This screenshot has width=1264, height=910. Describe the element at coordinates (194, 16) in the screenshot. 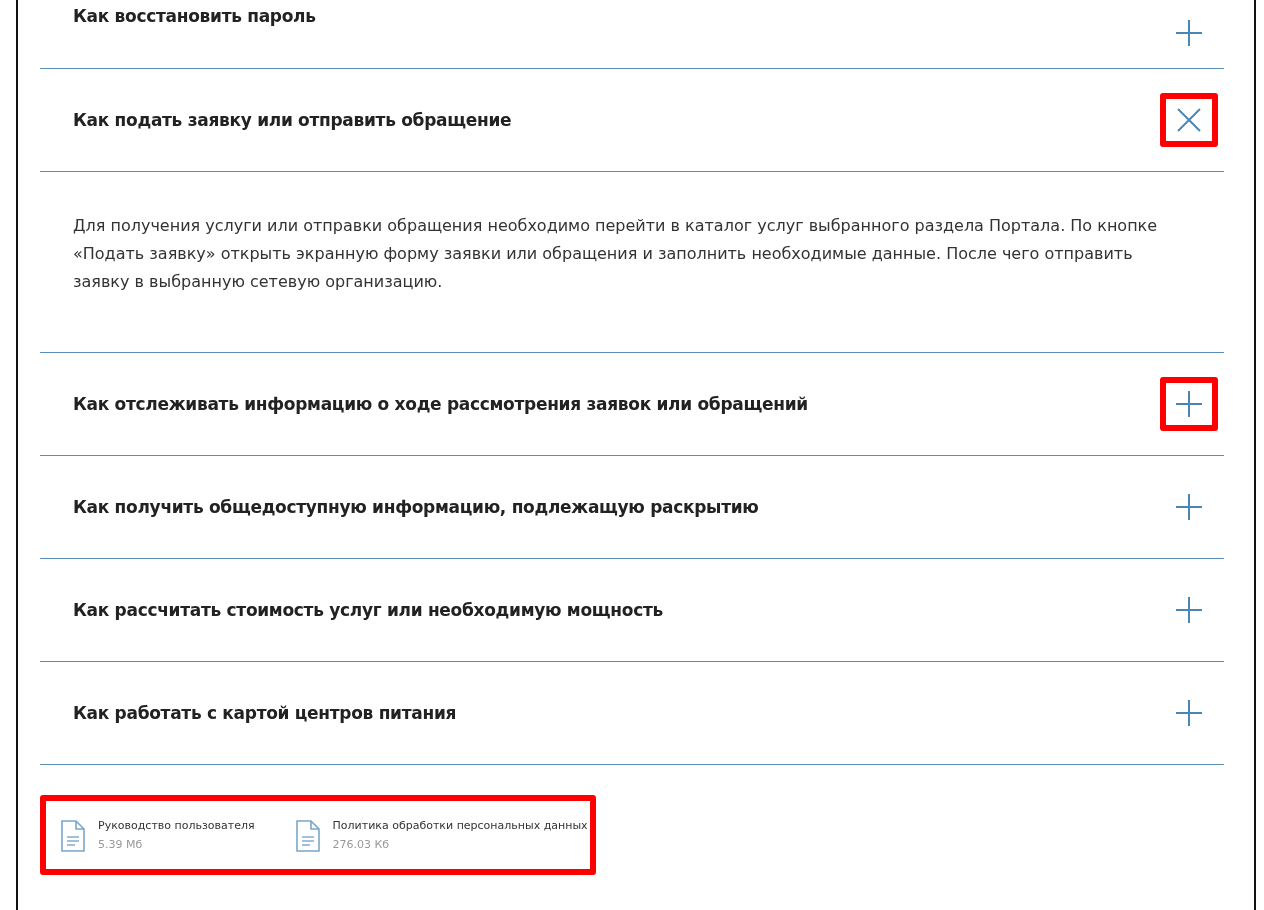

I see `faq-question: Как восстановить пароль` at that location.